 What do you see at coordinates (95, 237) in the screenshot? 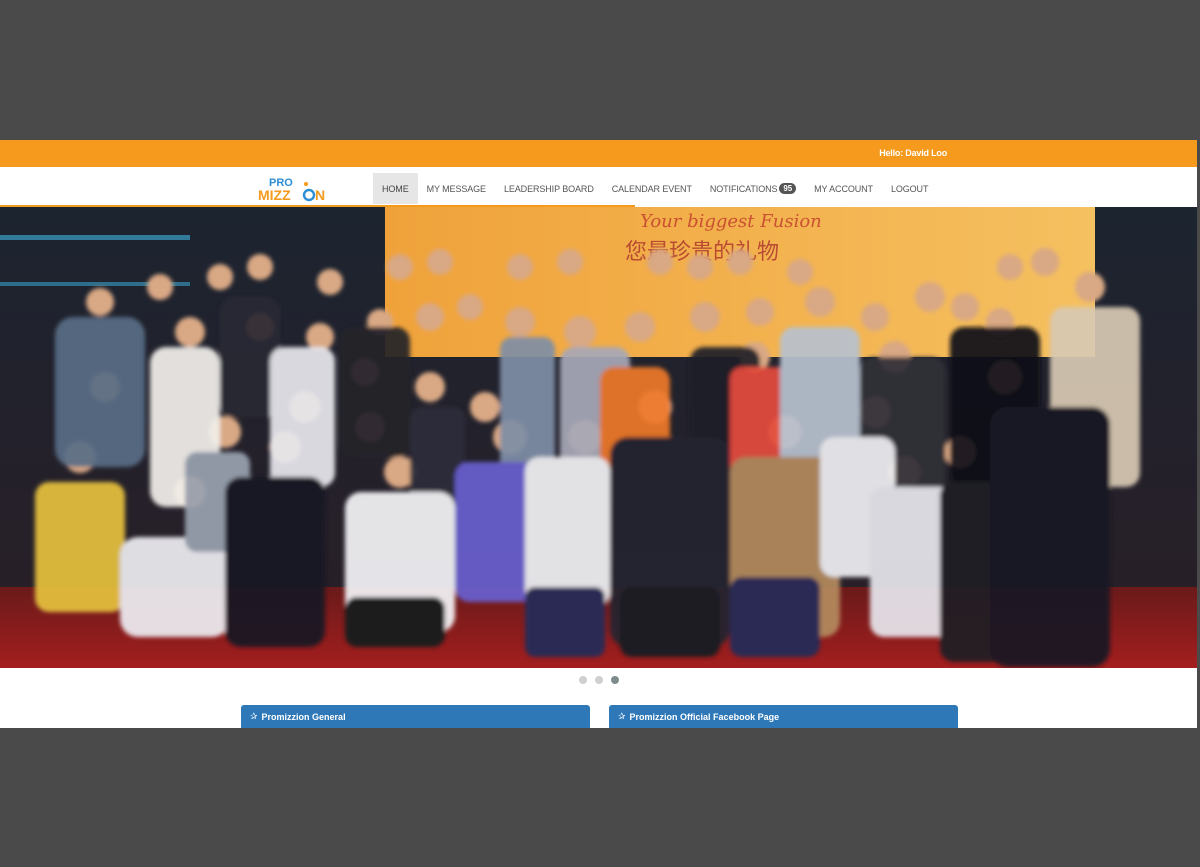
I see `stage-light-bar` at bounding box center [95, 237].